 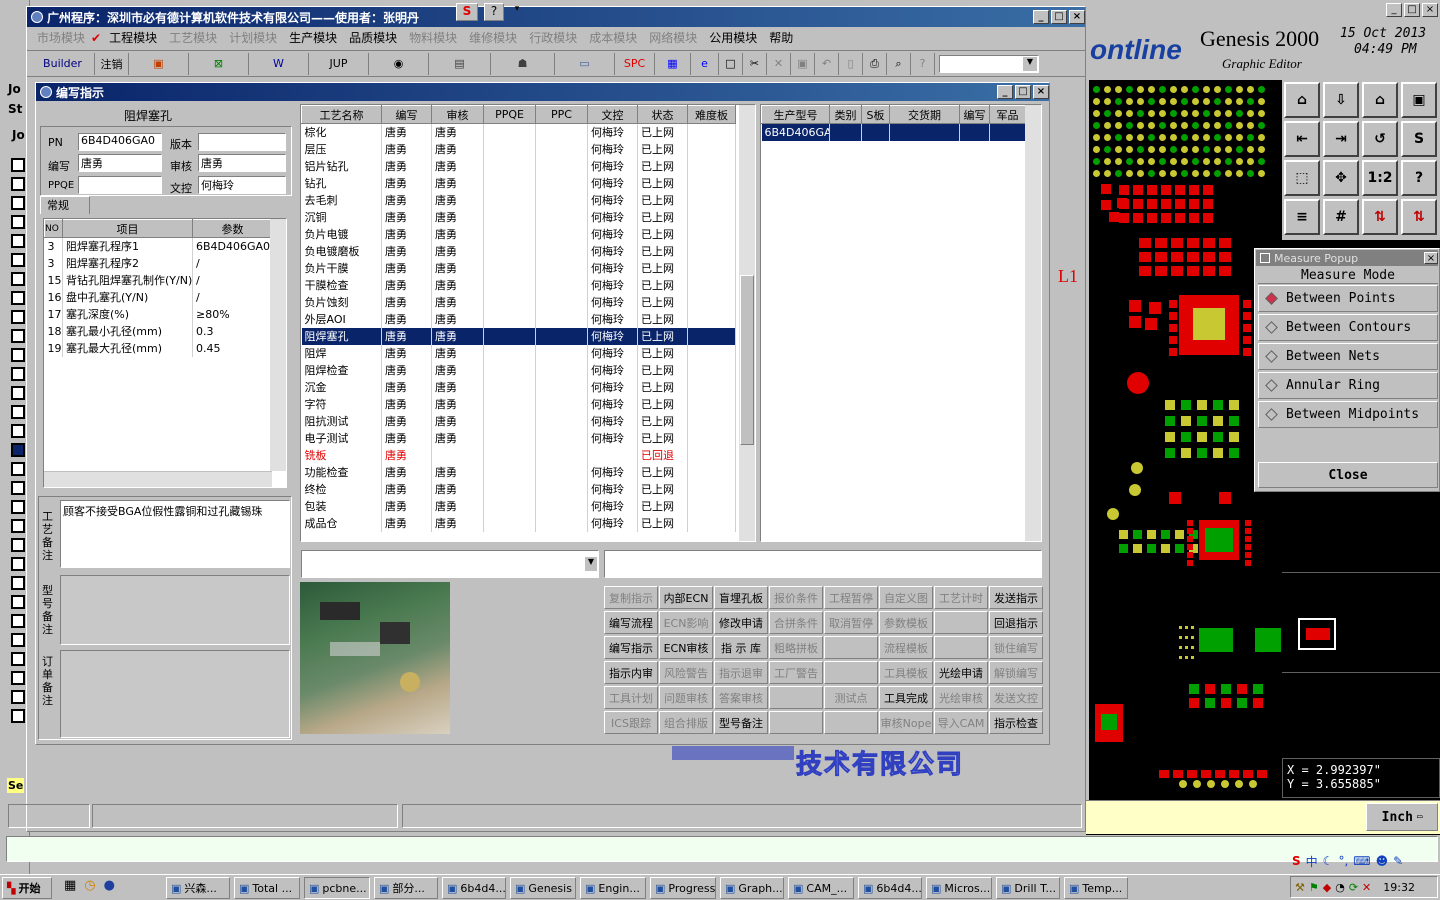 What do you see at coordinates (796, 647) in the screenshot?
I see `action-button: 粗略拼板` at bounding box center [796, 647].